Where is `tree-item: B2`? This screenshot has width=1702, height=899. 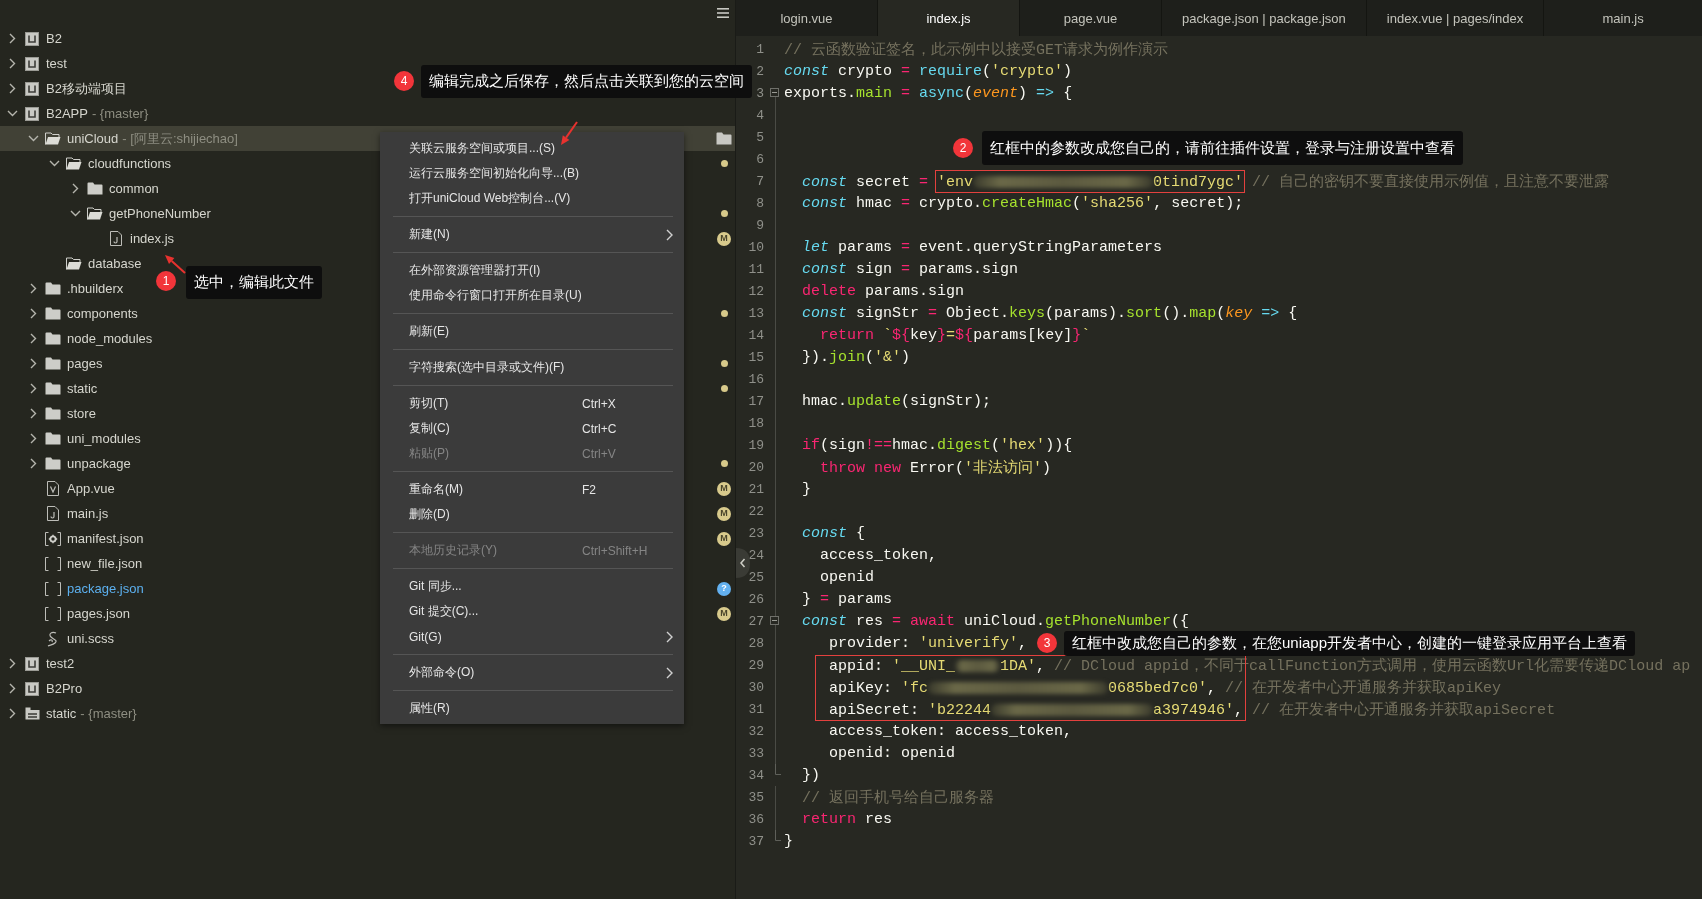
tree-item: B2 is located at coordinates (31, 38).